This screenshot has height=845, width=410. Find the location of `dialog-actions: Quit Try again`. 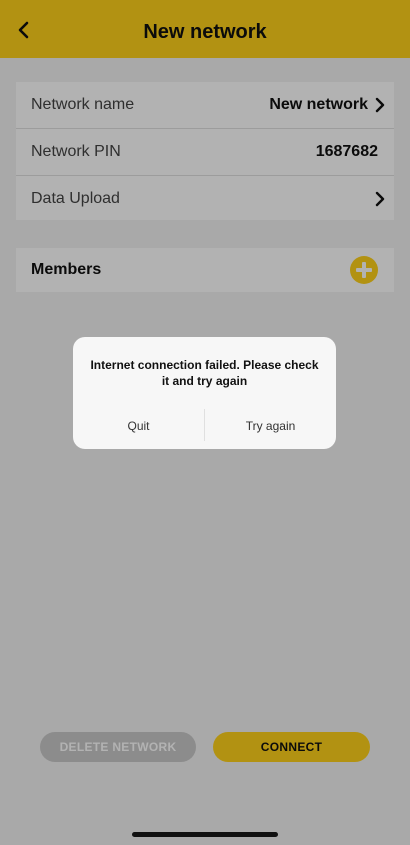

dialog-actions: Quit Try again is located at coordinates (204, 426).